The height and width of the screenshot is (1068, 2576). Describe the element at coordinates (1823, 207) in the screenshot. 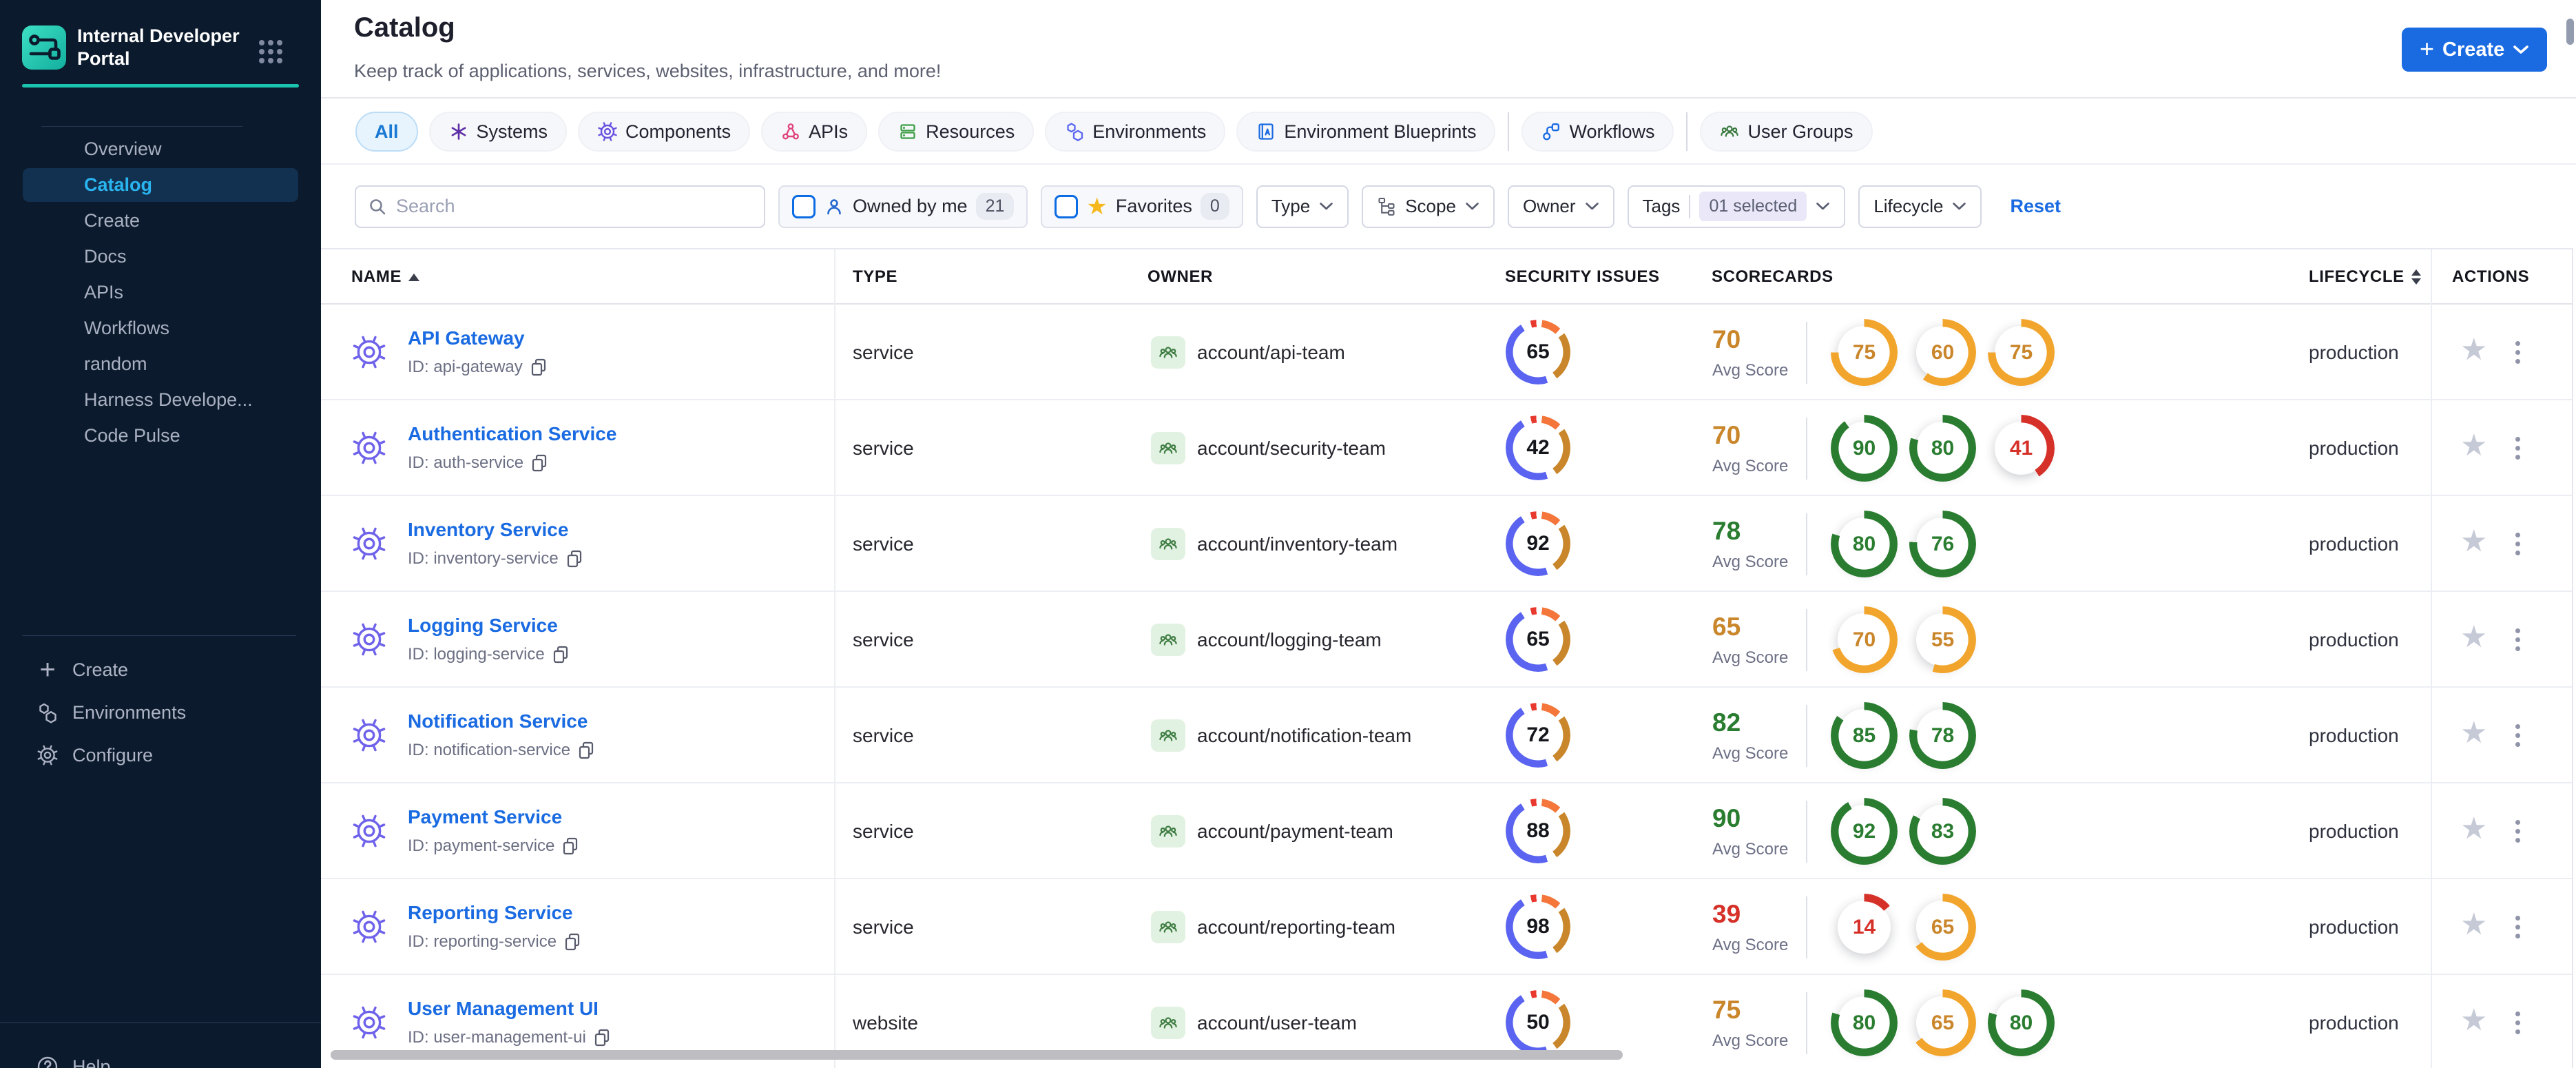

I see `chevron-down-icon` at that location.